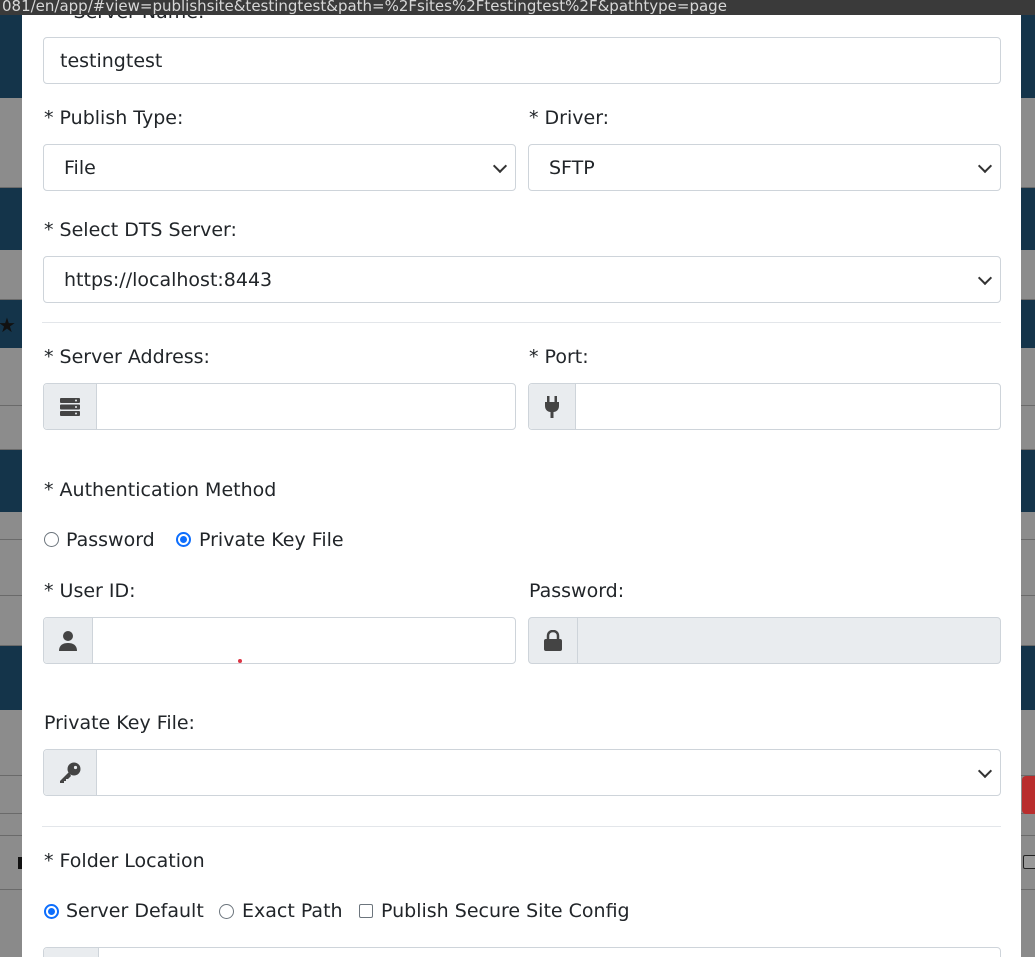 The height and width of the screenshot is (957, 1035). What do you see at coordinates (110, 540) in the screenshot?
I see `auth-password-label: Password` at bounding box center [110, 540].